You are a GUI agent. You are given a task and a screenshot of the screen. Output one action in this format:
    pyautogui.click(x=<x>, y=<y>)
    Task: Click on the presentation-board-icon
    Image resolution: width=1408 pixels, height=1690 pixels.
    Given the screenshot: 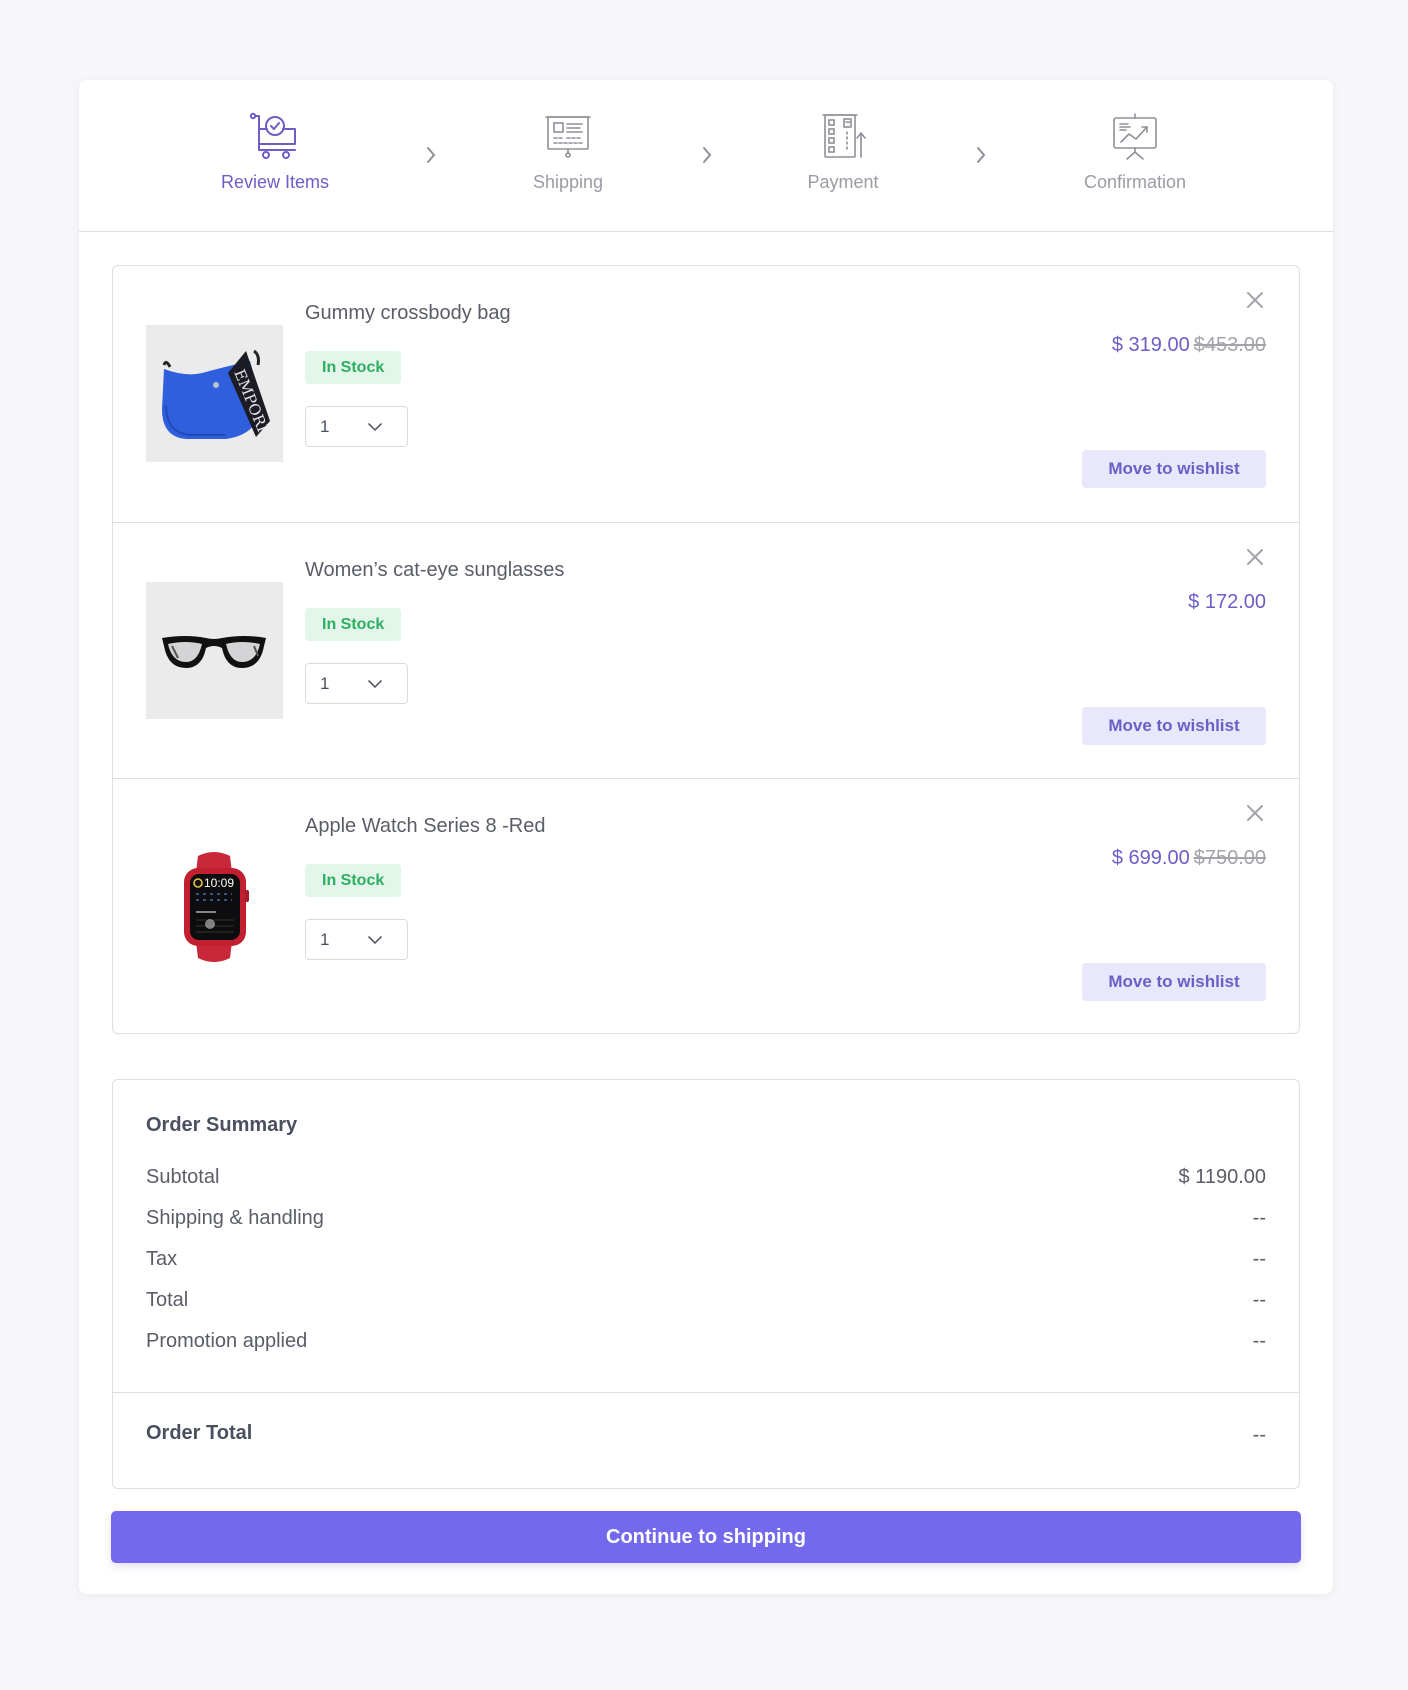 What is the action you would take?
    pyautogui.click(x=568, y=136)
    